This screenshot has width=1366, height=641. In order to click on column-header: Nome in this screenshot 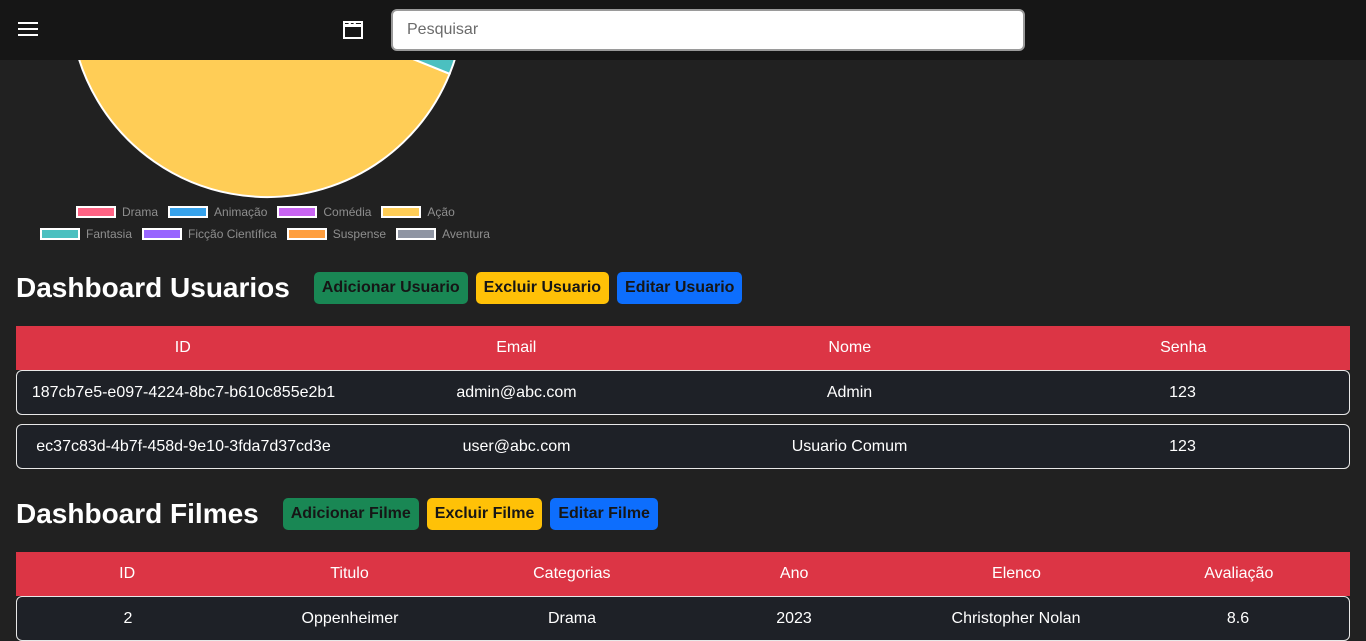, I will do `click(850, 347)`.